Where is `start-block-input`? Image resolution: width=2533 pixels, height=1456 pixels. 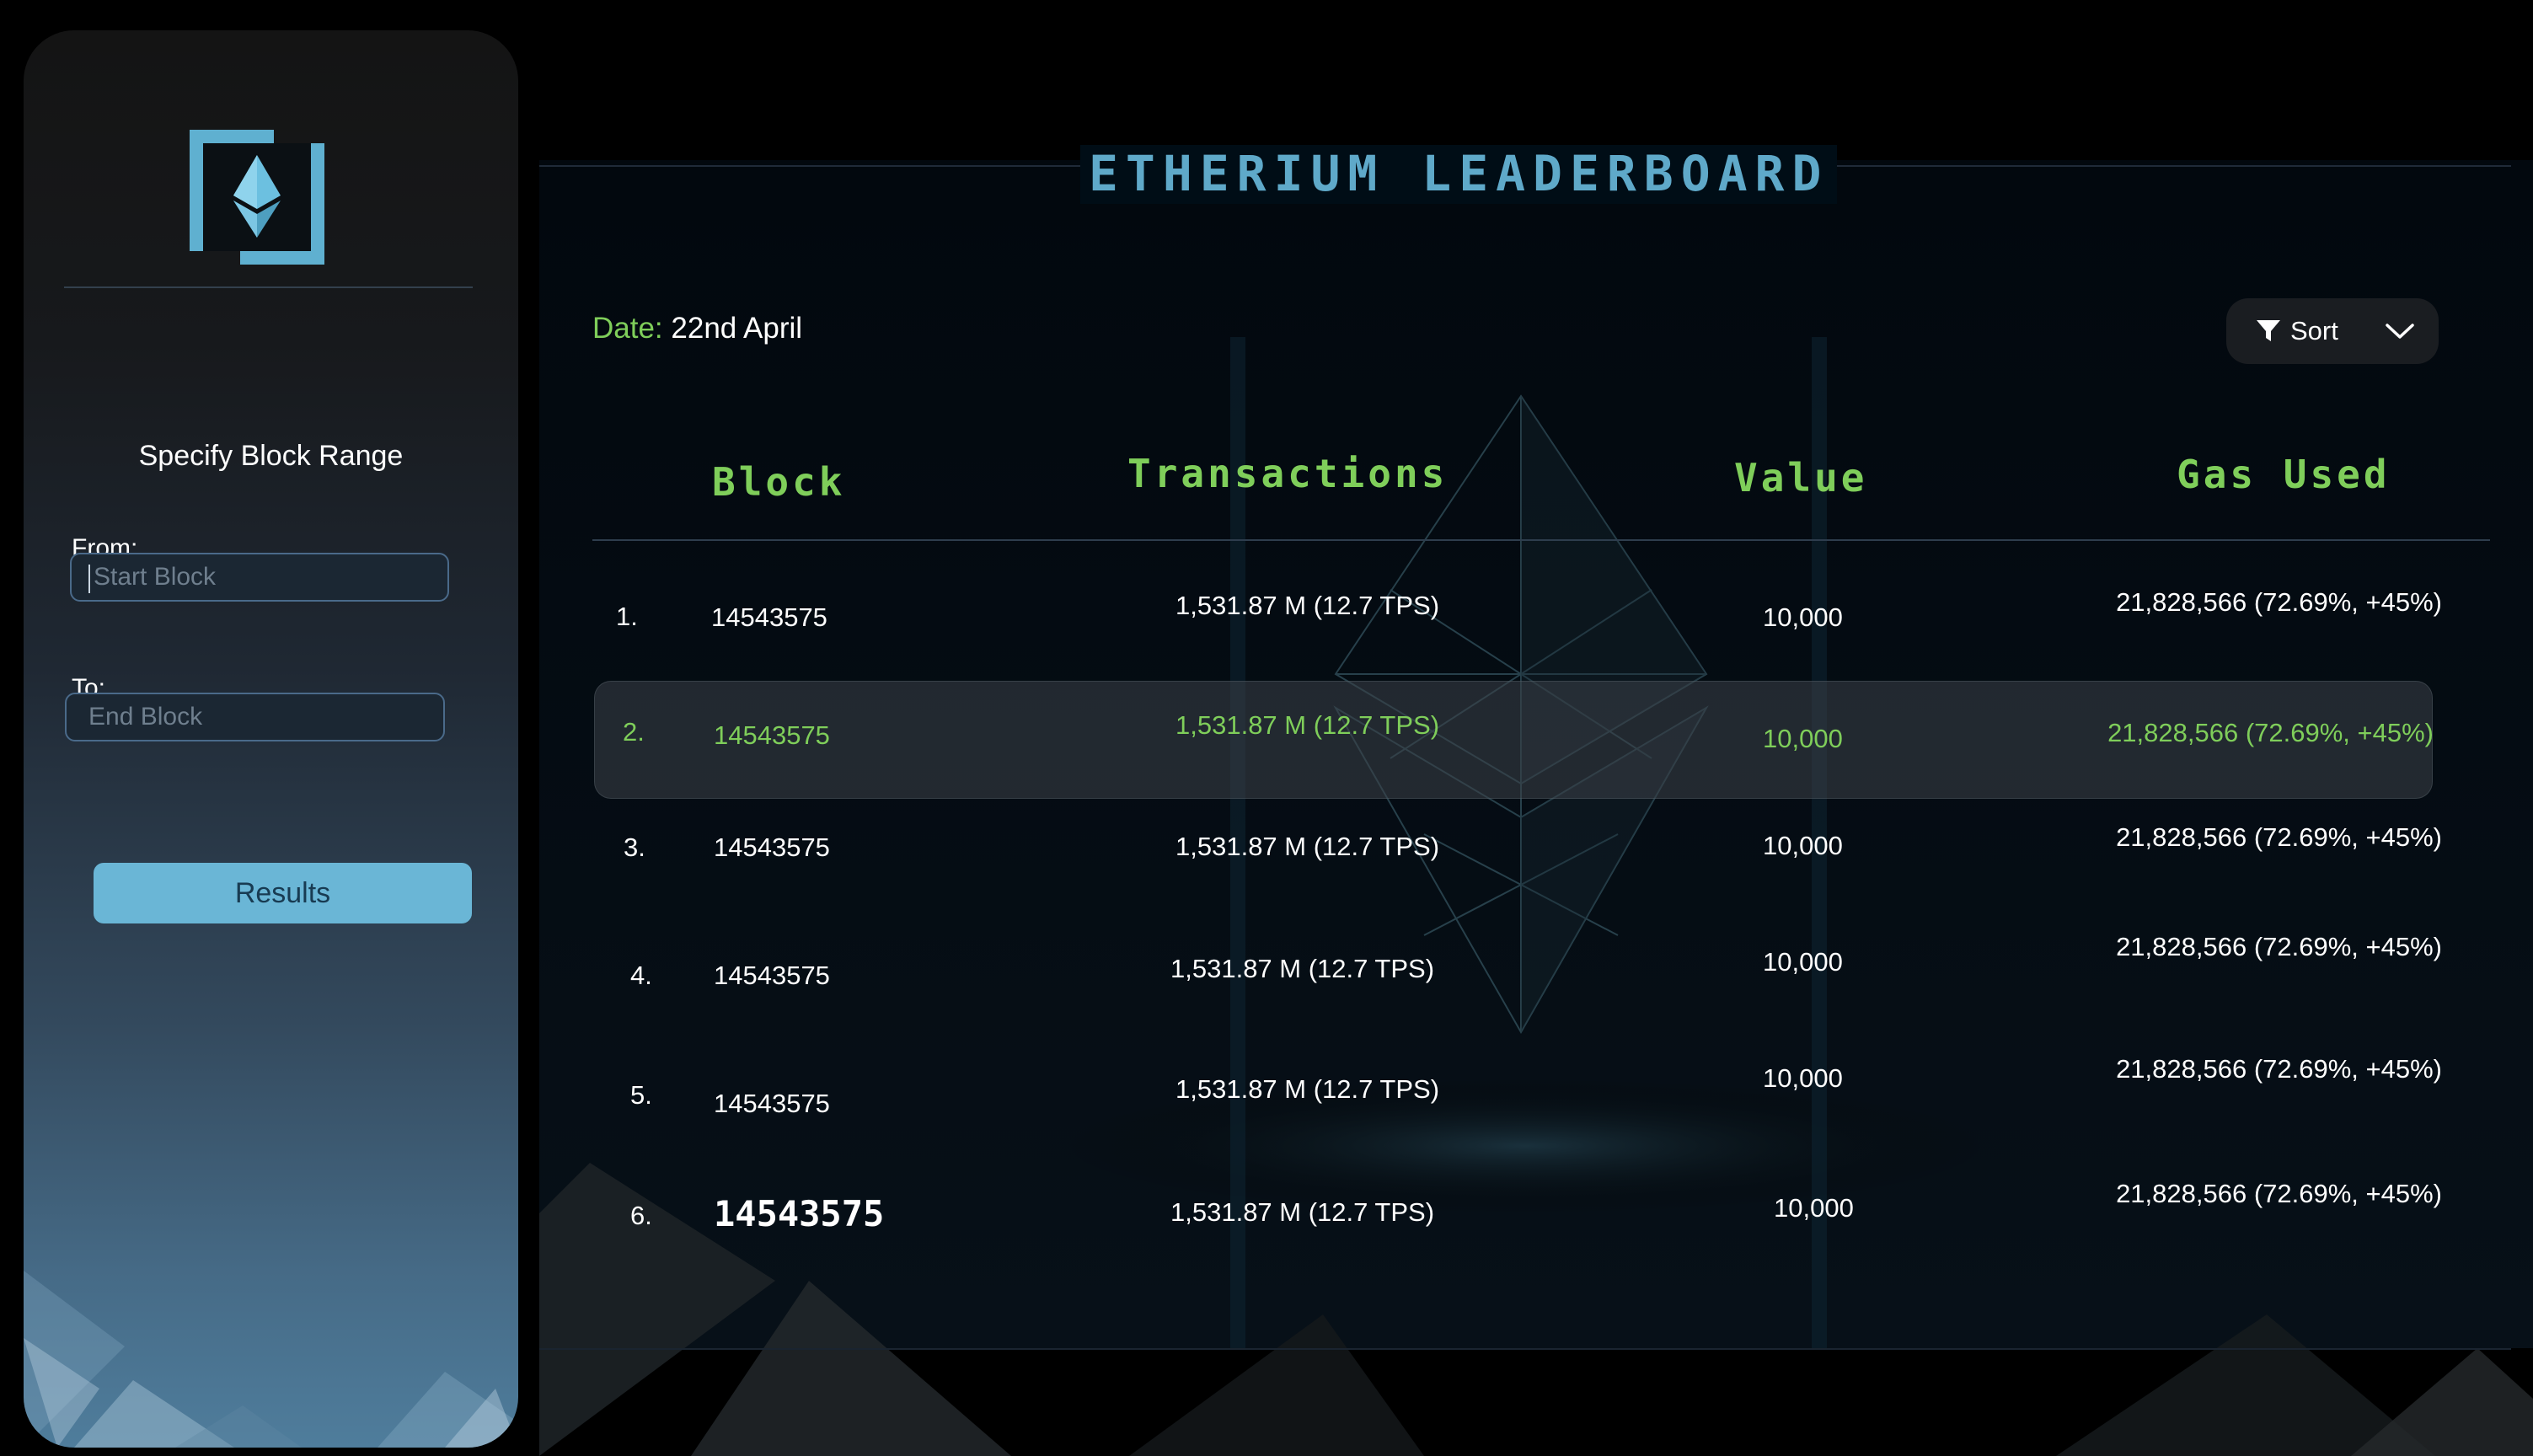
start-block-input is located at coordinates (259, 577).